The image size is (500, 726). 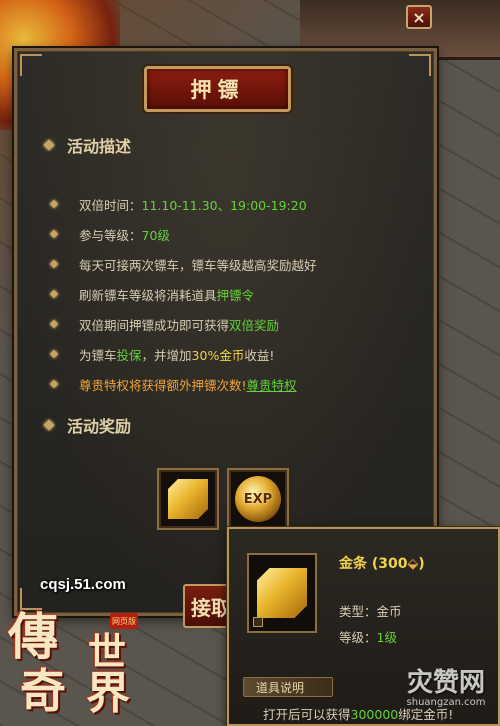 What do you see at coordinates (99, 146) in the screenshot?
I see `description-heading-label: 活动描述` at bounding box center [99, 146].